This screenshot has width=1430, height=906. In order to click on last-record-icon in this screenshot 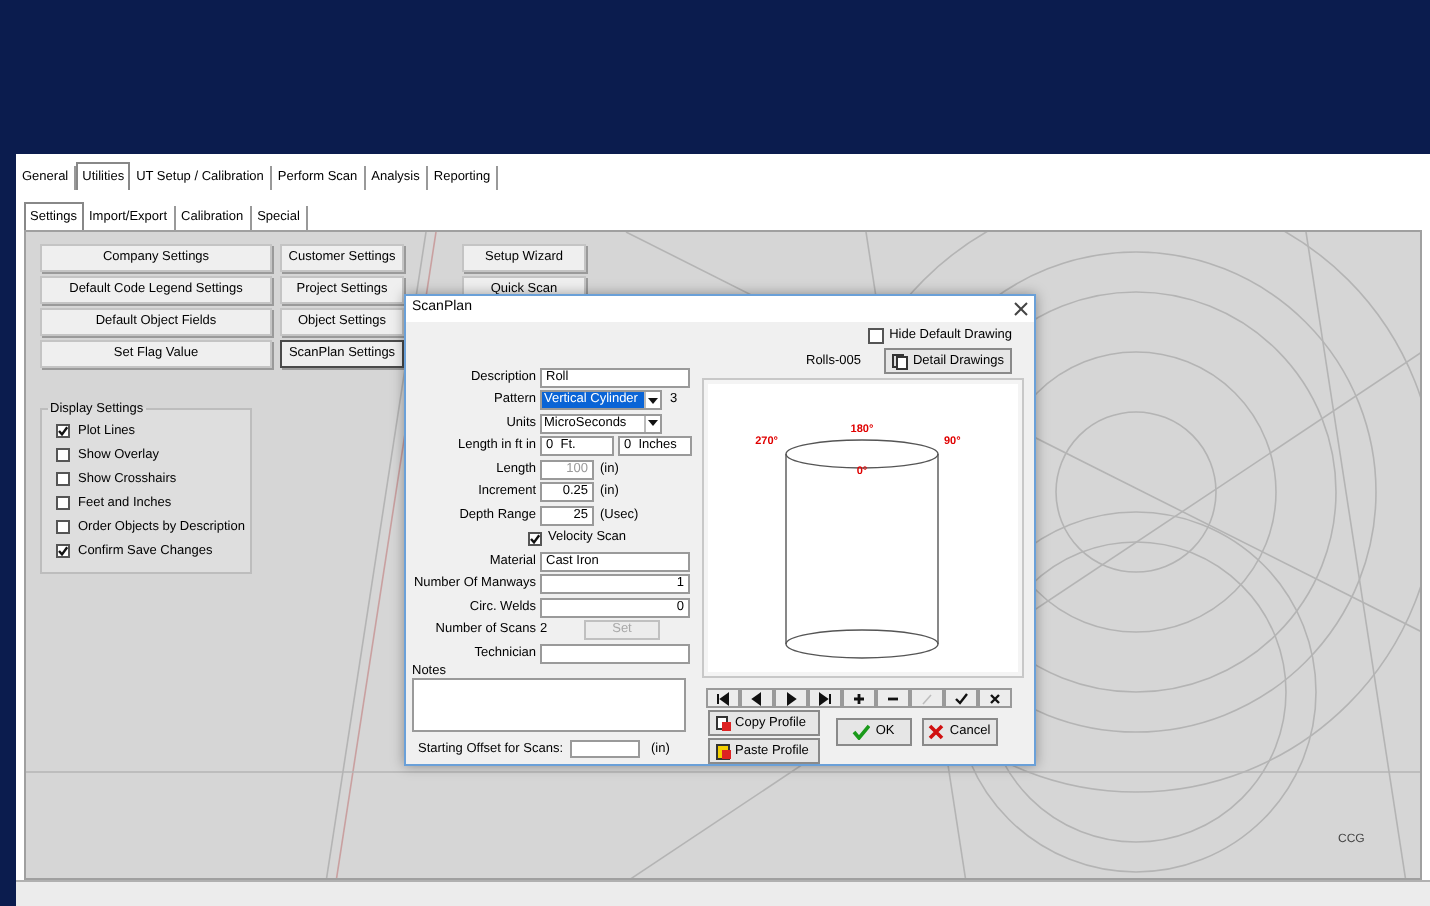, I will do `click(824, 698)`.